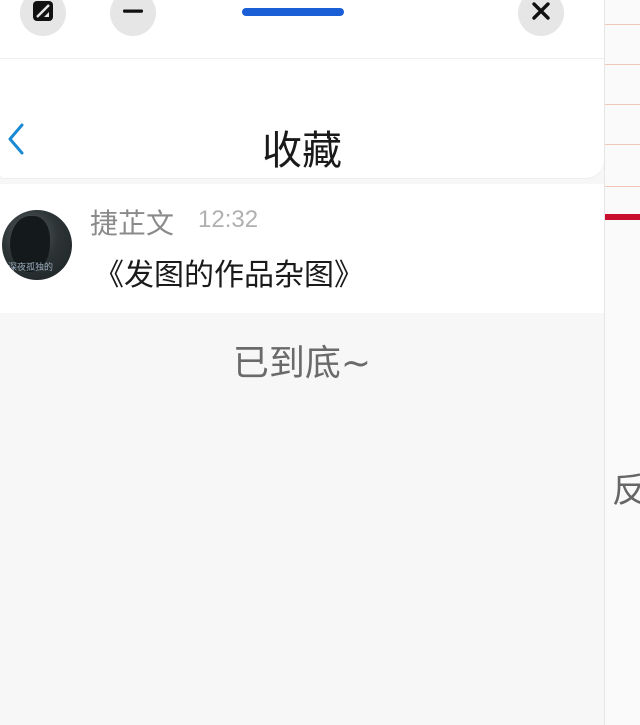 The image size is (640, 725). I want to click on minimize-button, so click(133, 18).